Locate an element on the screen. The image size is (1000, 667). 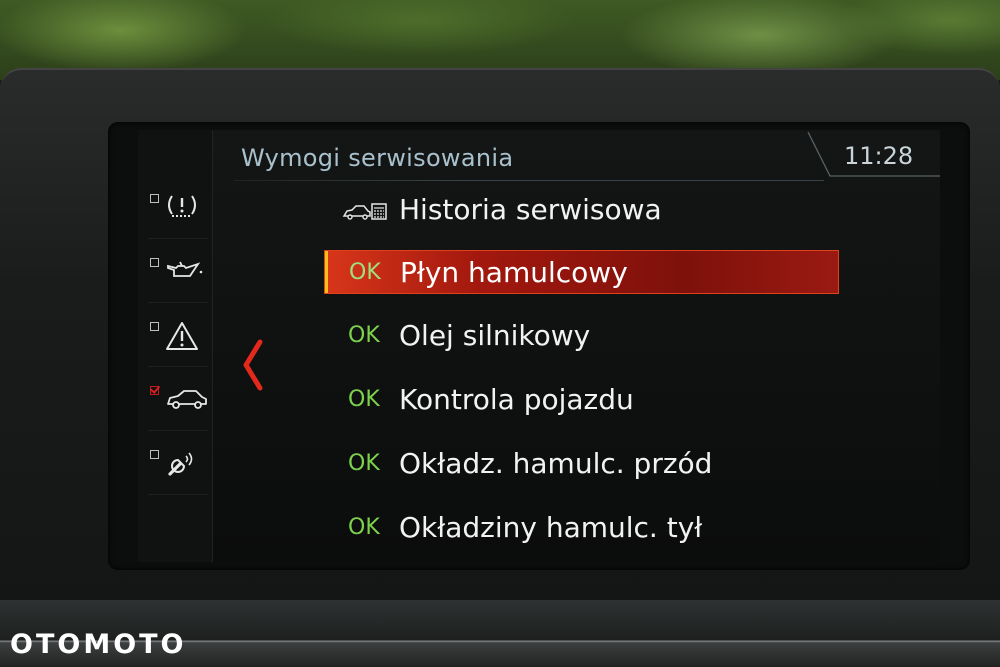
menu-item-label: Historia serwisowa is located at coordinates (530, 209).